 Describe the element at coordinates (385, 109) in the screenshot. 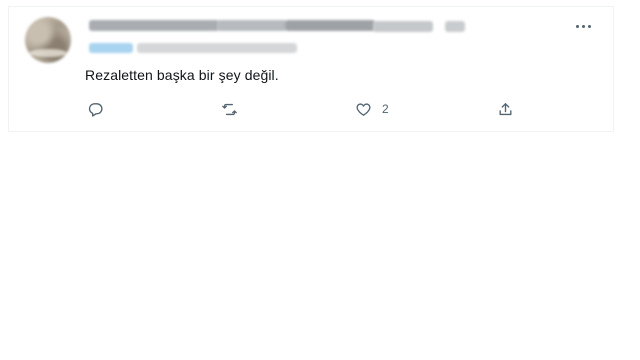

I see `like-count: 2` at that location.